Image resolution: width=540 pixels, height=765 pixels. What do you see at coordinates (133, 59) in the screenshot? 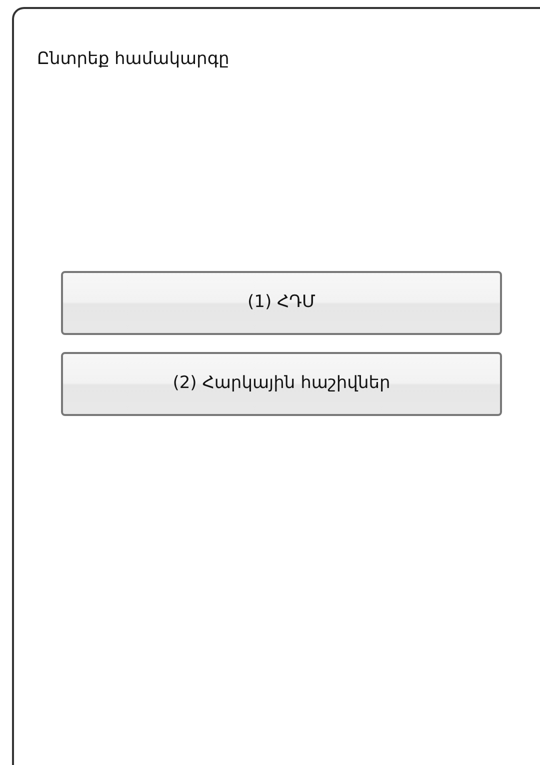
I see `dialog-title: Ընտրեք համակարգը` at bounding box center [133, 59].